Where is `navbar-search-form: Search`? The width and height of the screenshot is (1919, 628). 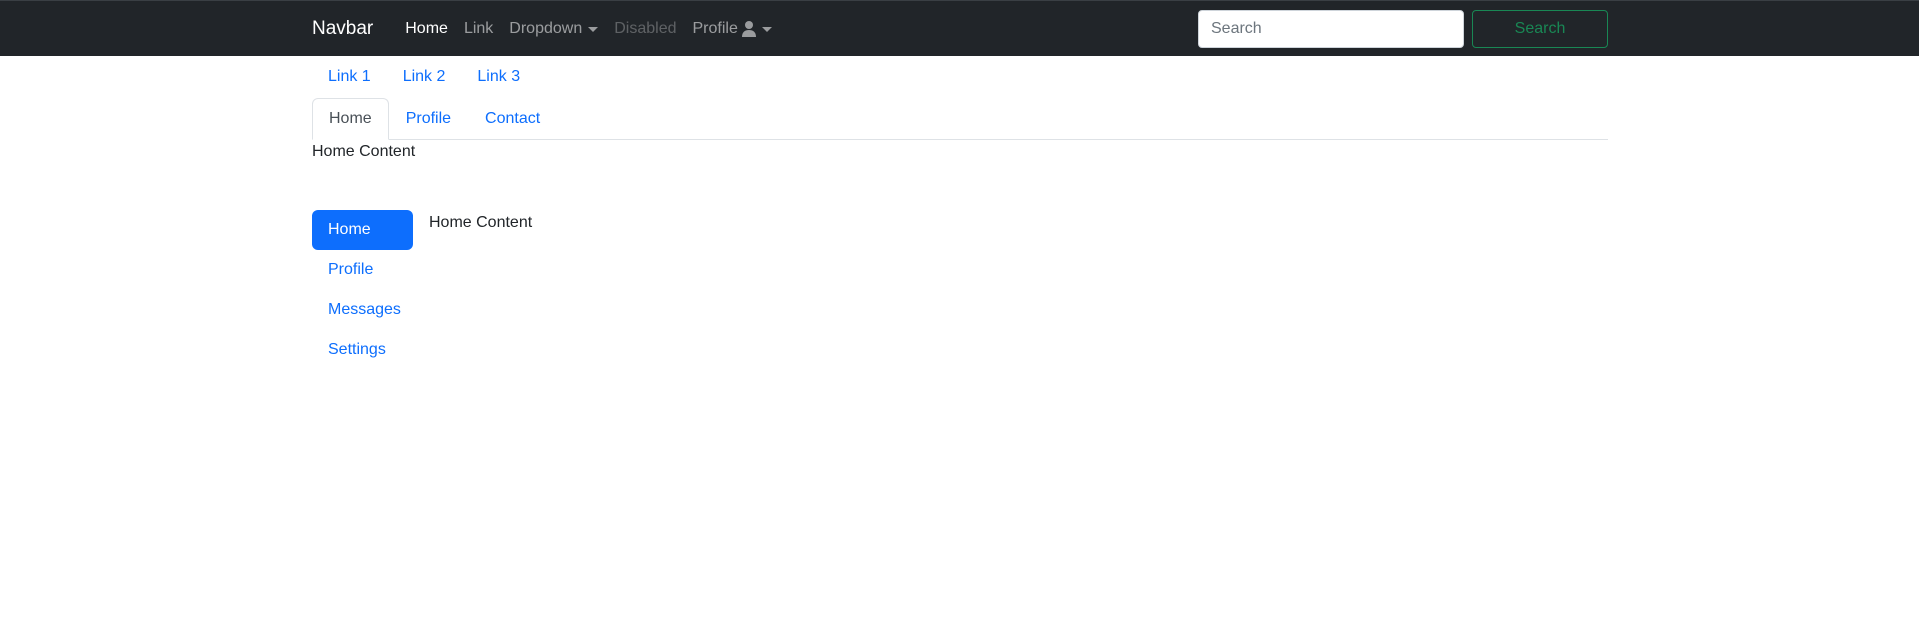 navbar-search-form: Search is located at coordinates (1403, 29).